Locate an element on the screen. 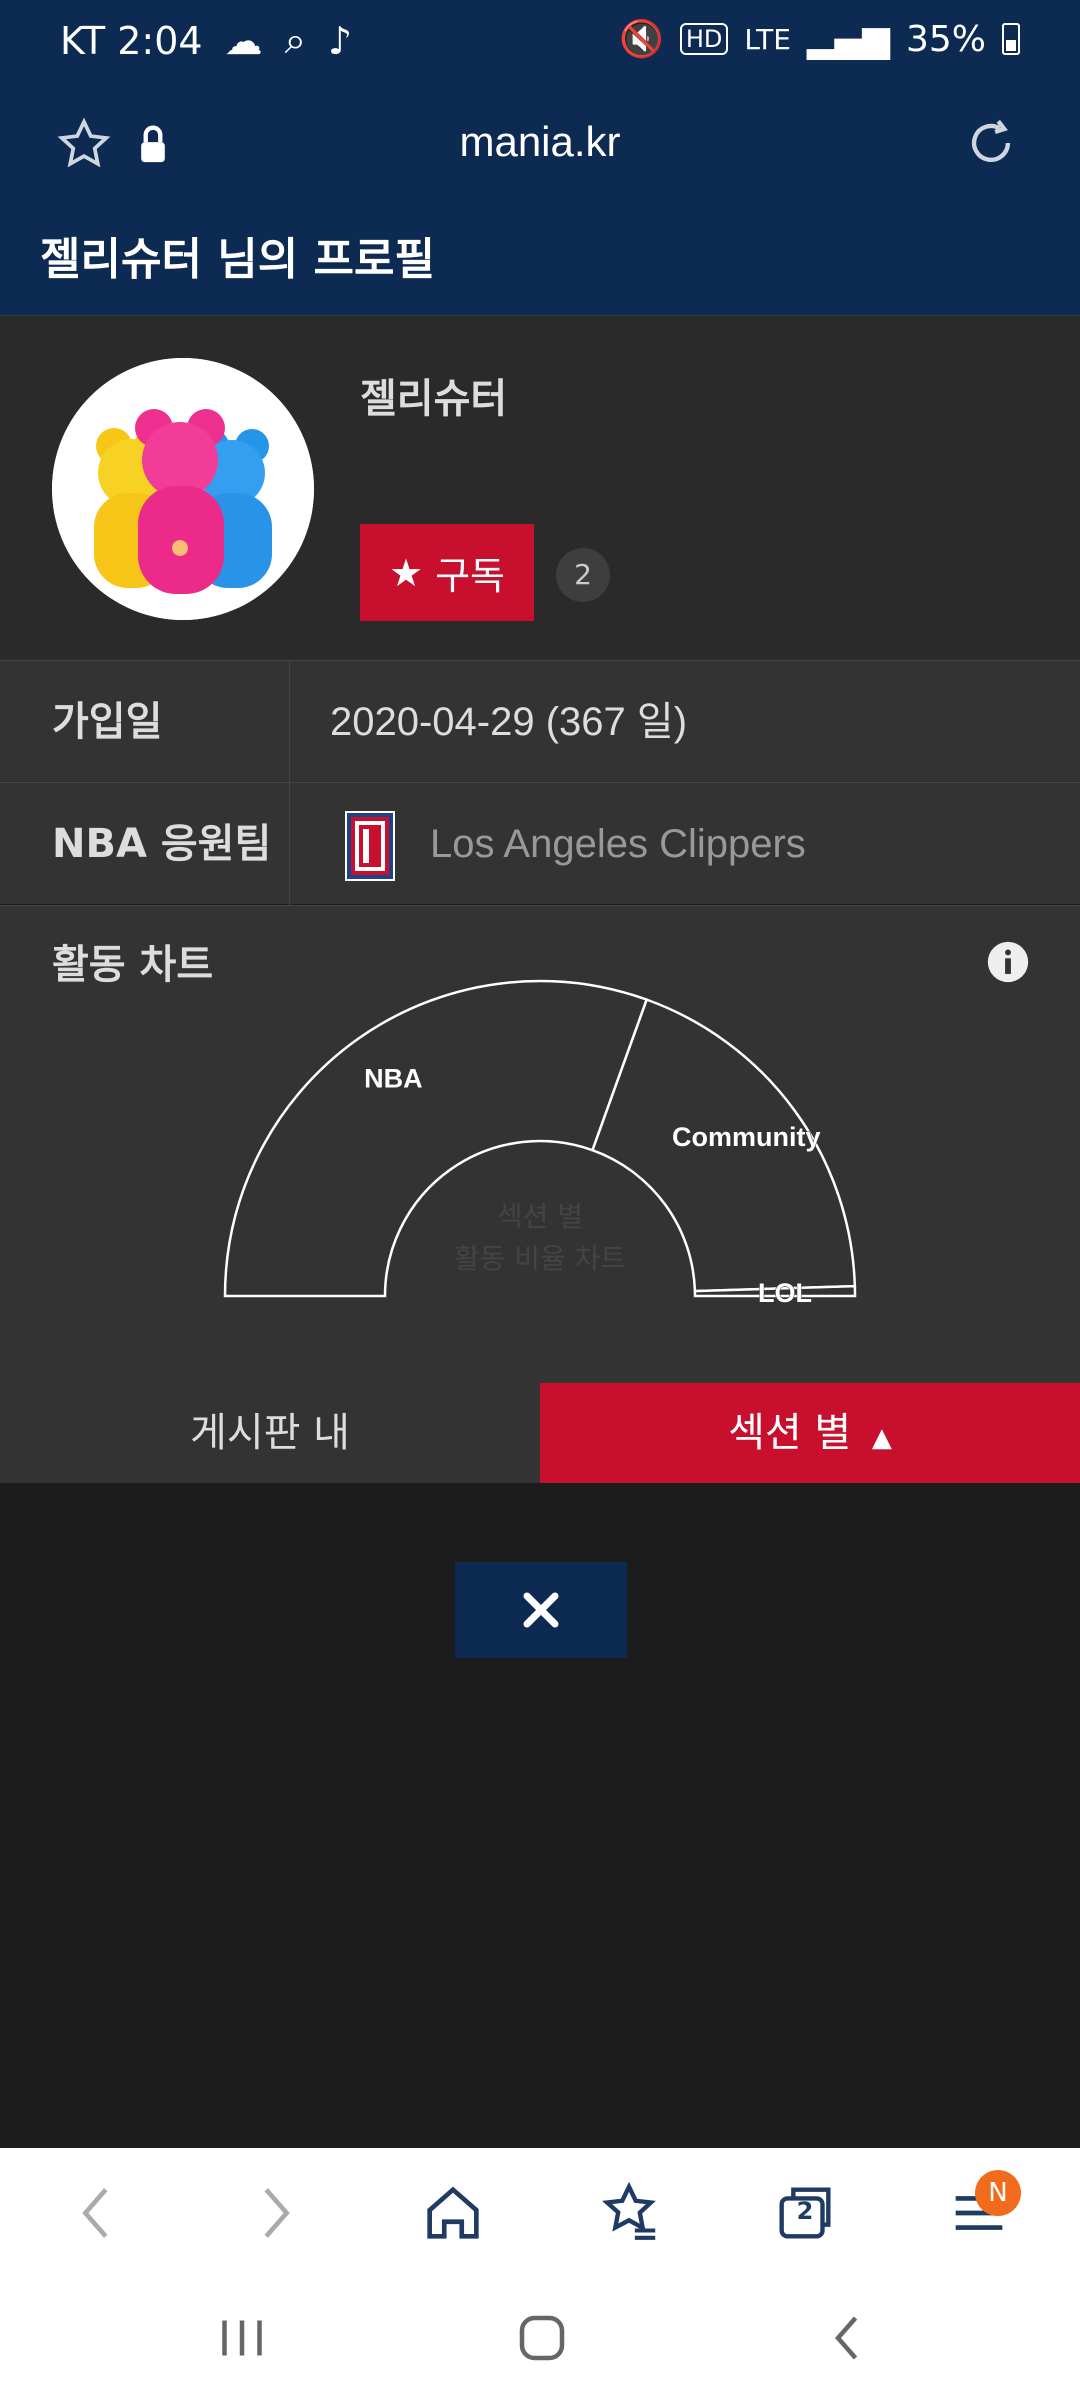 This screenshot has height=2400, width=1080. tab-board: 게시판 내 is located at coordinates (270, 1433).